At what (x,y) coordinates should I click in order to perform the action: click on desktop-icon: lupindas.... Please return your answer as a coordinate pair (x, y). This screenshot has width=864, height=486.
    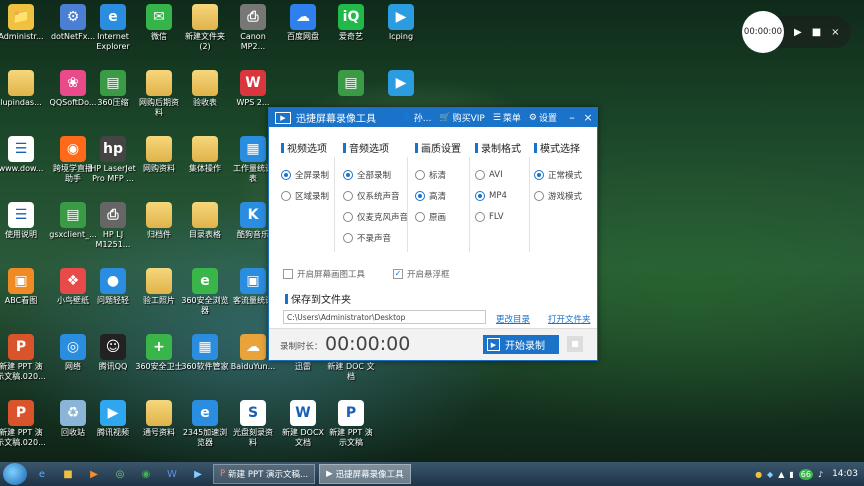
    Looking at the image, I should click on (25, 87).